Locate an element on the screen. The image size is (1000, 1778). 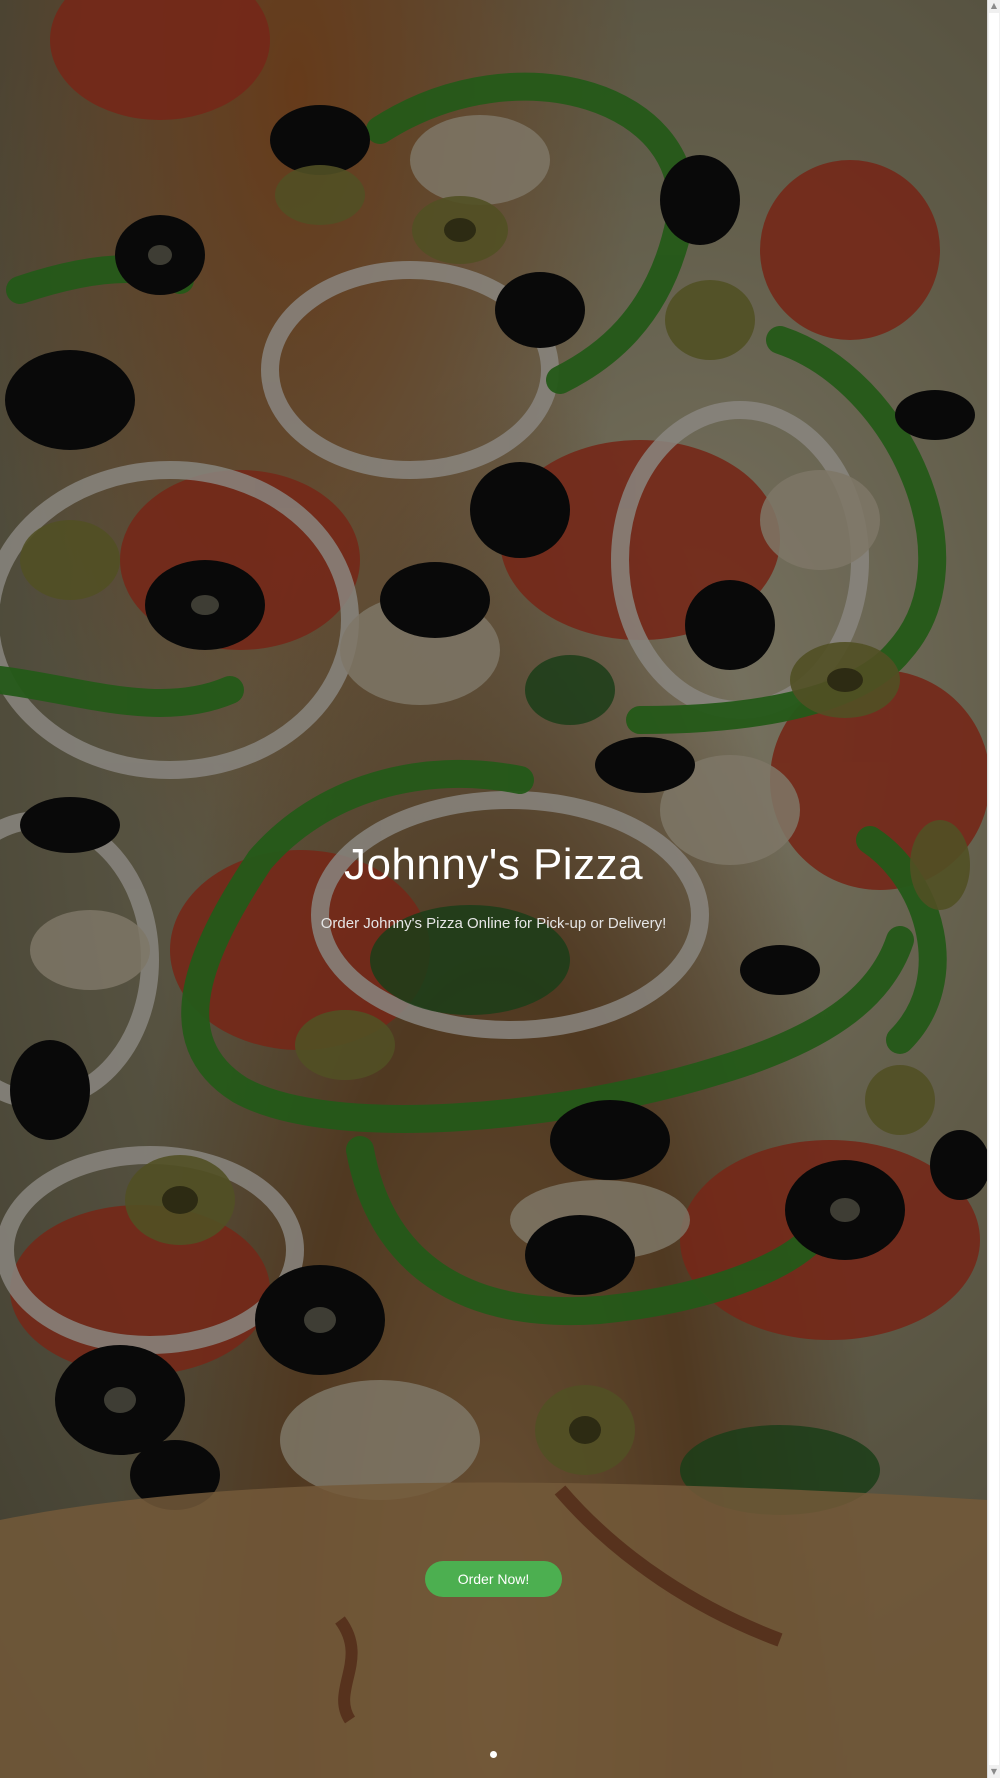
page-title: Johnny's Pizza is located at coordinates (493, 864).